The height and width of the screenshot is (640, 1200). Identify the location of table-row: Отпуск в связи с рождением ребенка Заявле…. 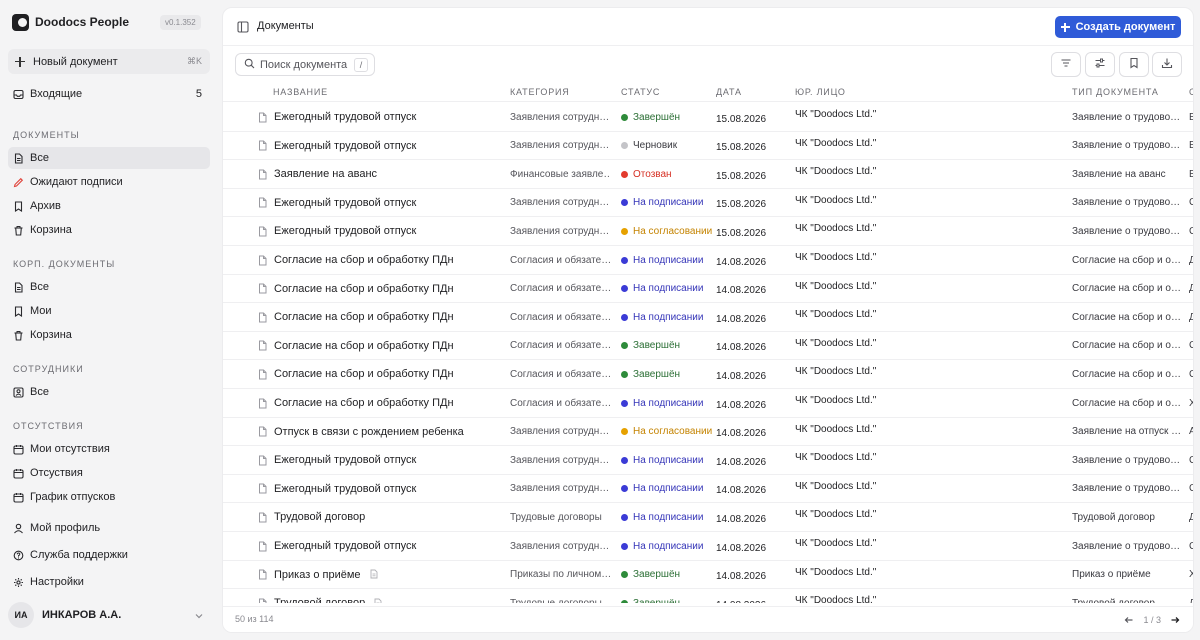
(708, 432).